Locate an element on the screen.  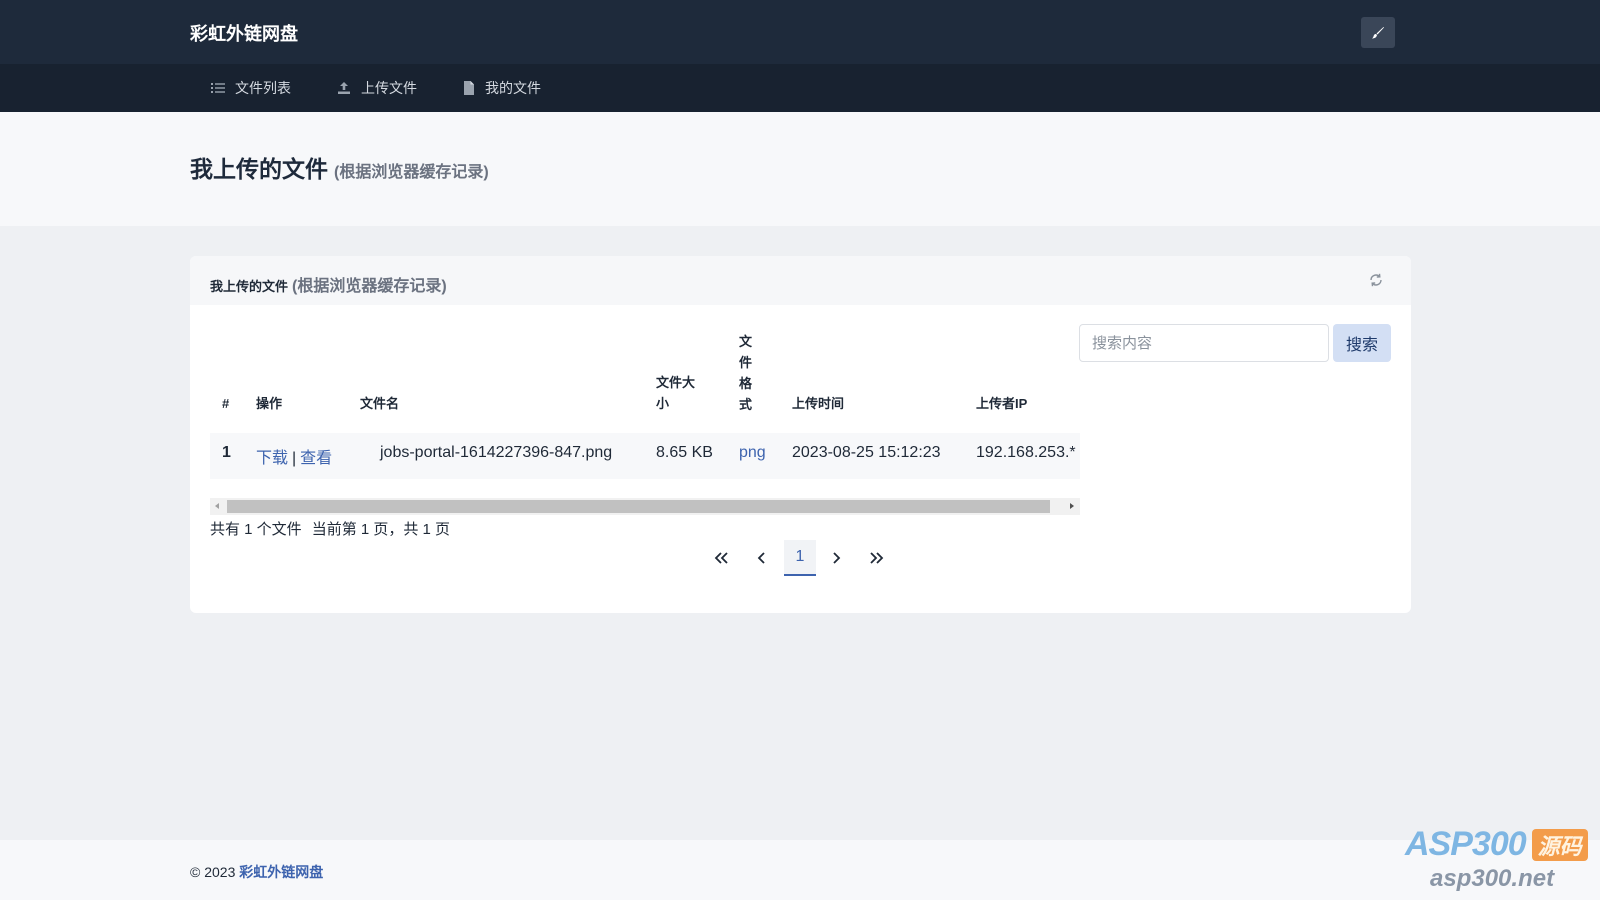
pagination: 1 is located at coordinates (800, 560).